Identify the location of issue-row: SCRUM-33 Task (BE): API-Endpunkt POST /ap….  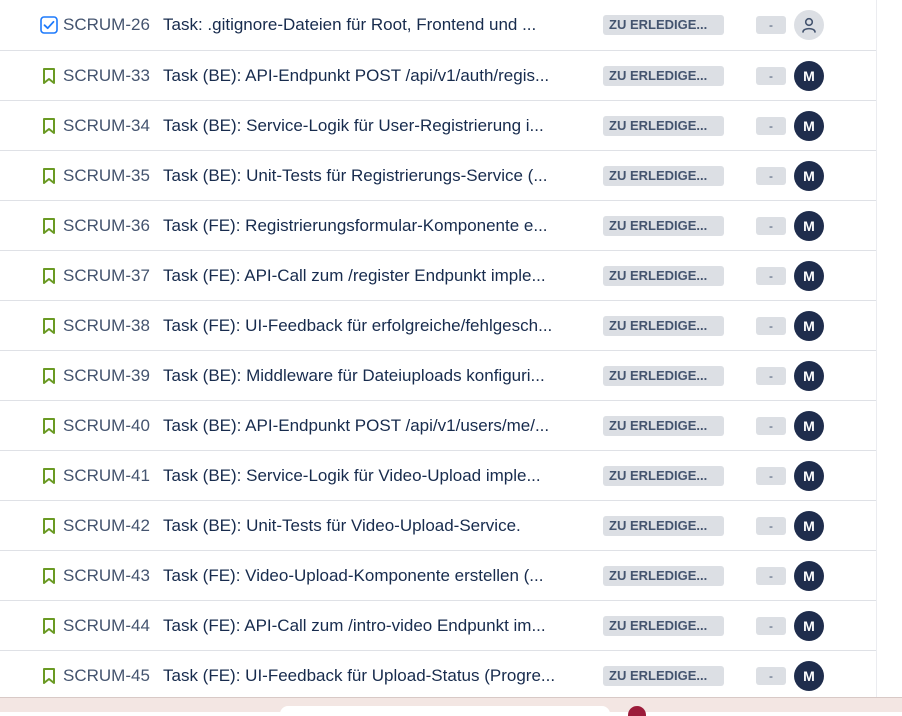
(438, 76).